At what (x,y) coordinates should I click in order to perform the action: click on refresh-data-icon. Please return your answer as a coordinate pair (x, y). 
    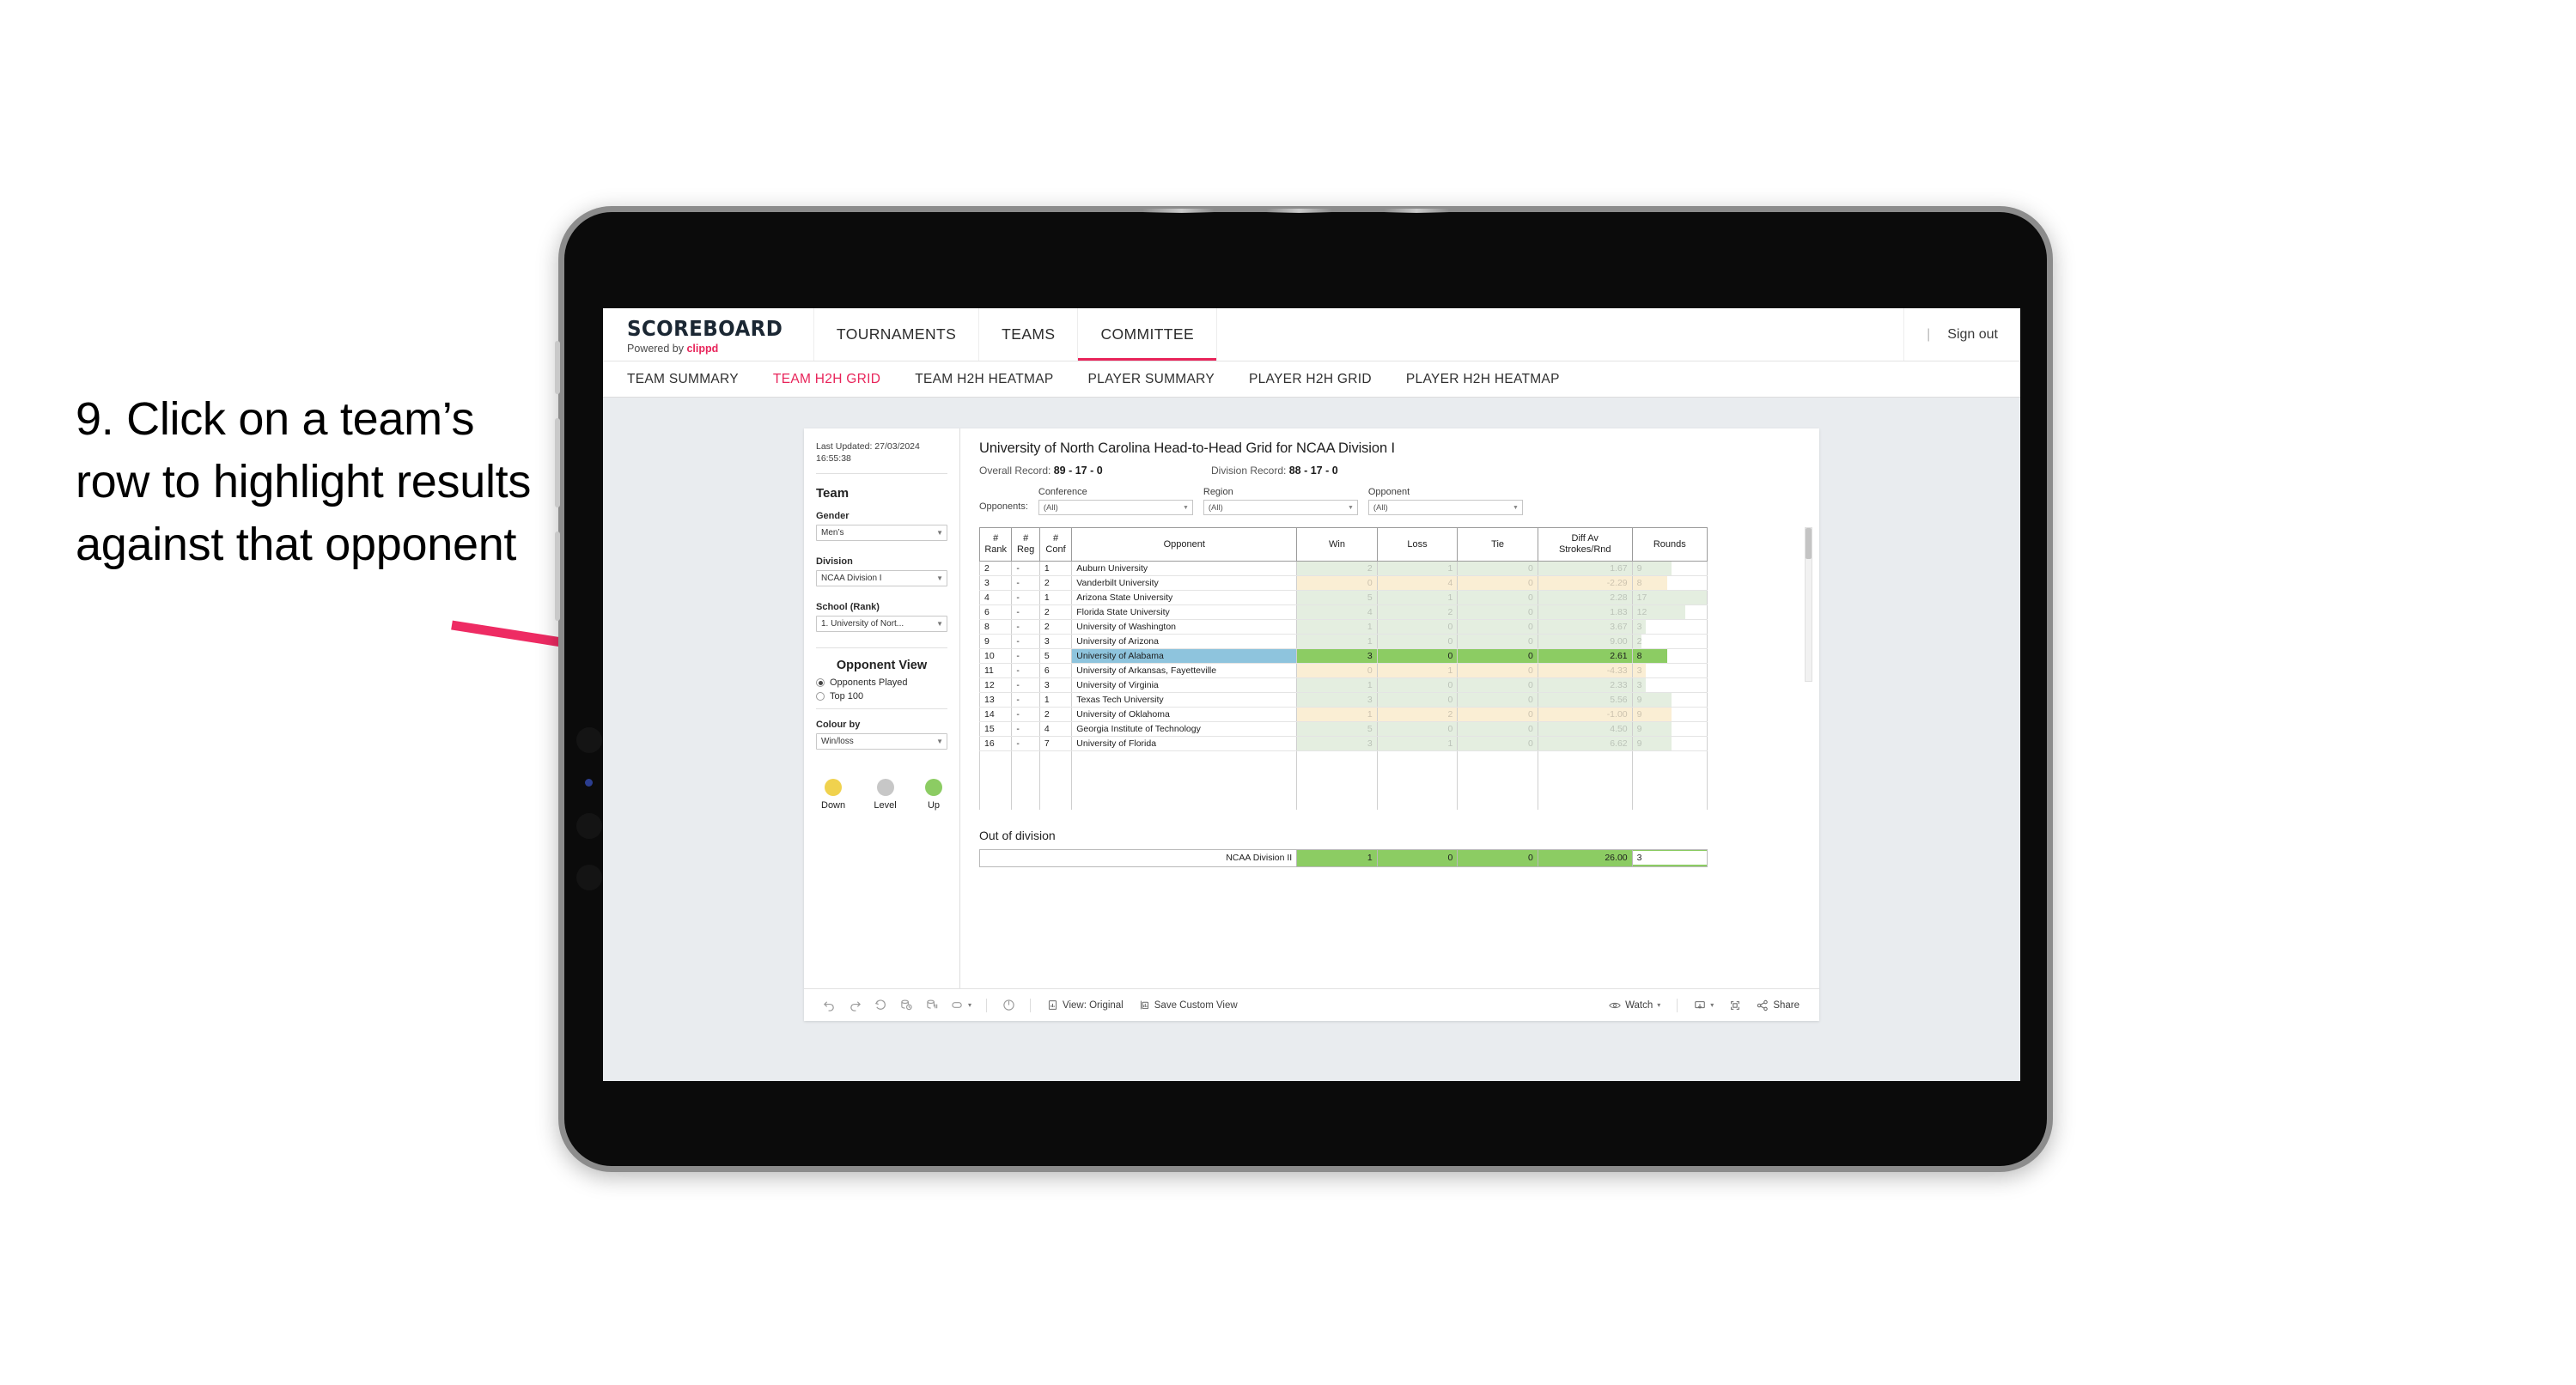
    Looking at the image, I should click on (906, 1005).